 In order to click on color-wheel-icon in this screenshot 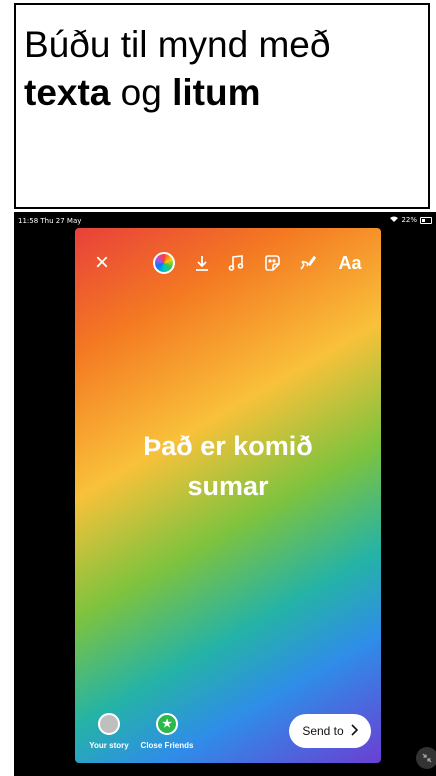, I will do `click(164, 263)`.